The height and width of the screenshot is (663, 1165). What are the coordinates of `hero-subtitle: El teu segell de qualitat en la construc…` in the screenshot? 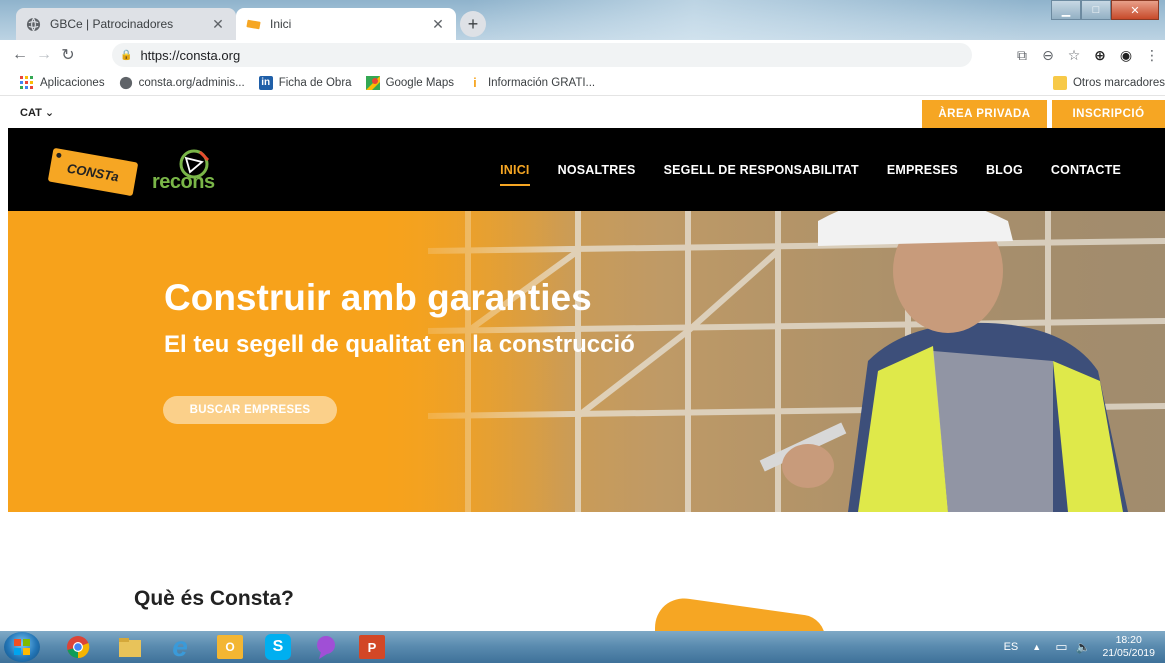 It's located at (399, 344).